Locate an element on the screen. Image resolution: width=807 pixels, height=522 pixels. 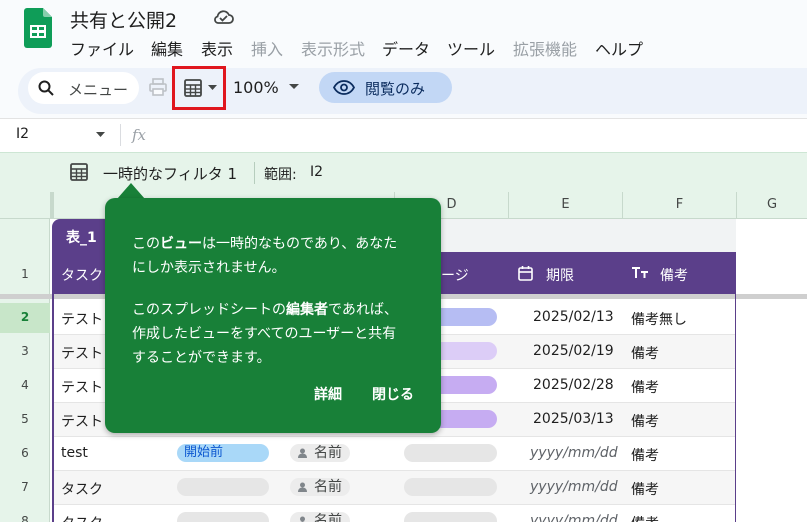
name-box-chevron-down-icon is located at coordinates (100, 135).